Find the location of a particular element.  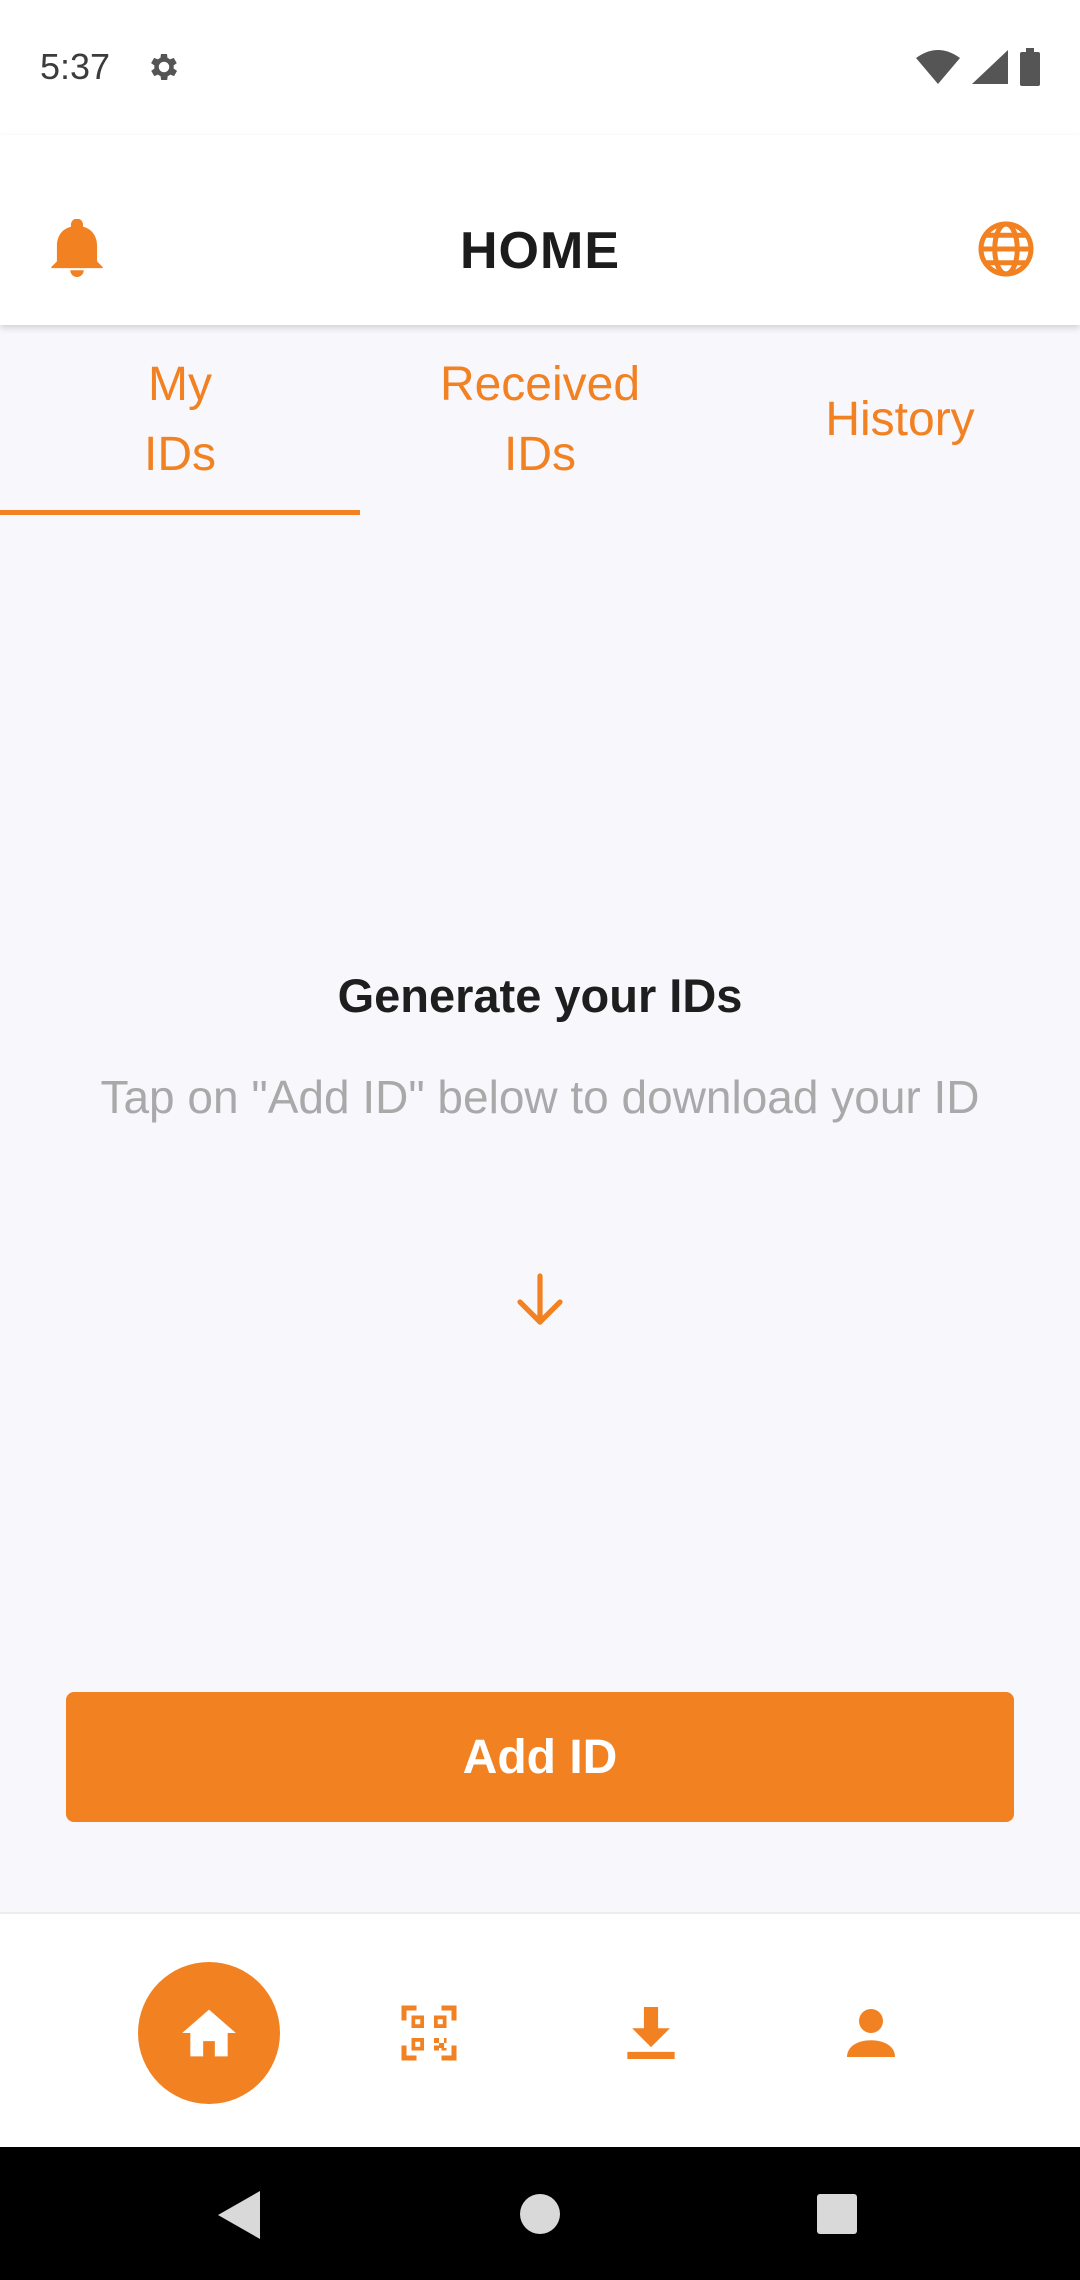

nav-downloads is located at coordinates (651, 2033).